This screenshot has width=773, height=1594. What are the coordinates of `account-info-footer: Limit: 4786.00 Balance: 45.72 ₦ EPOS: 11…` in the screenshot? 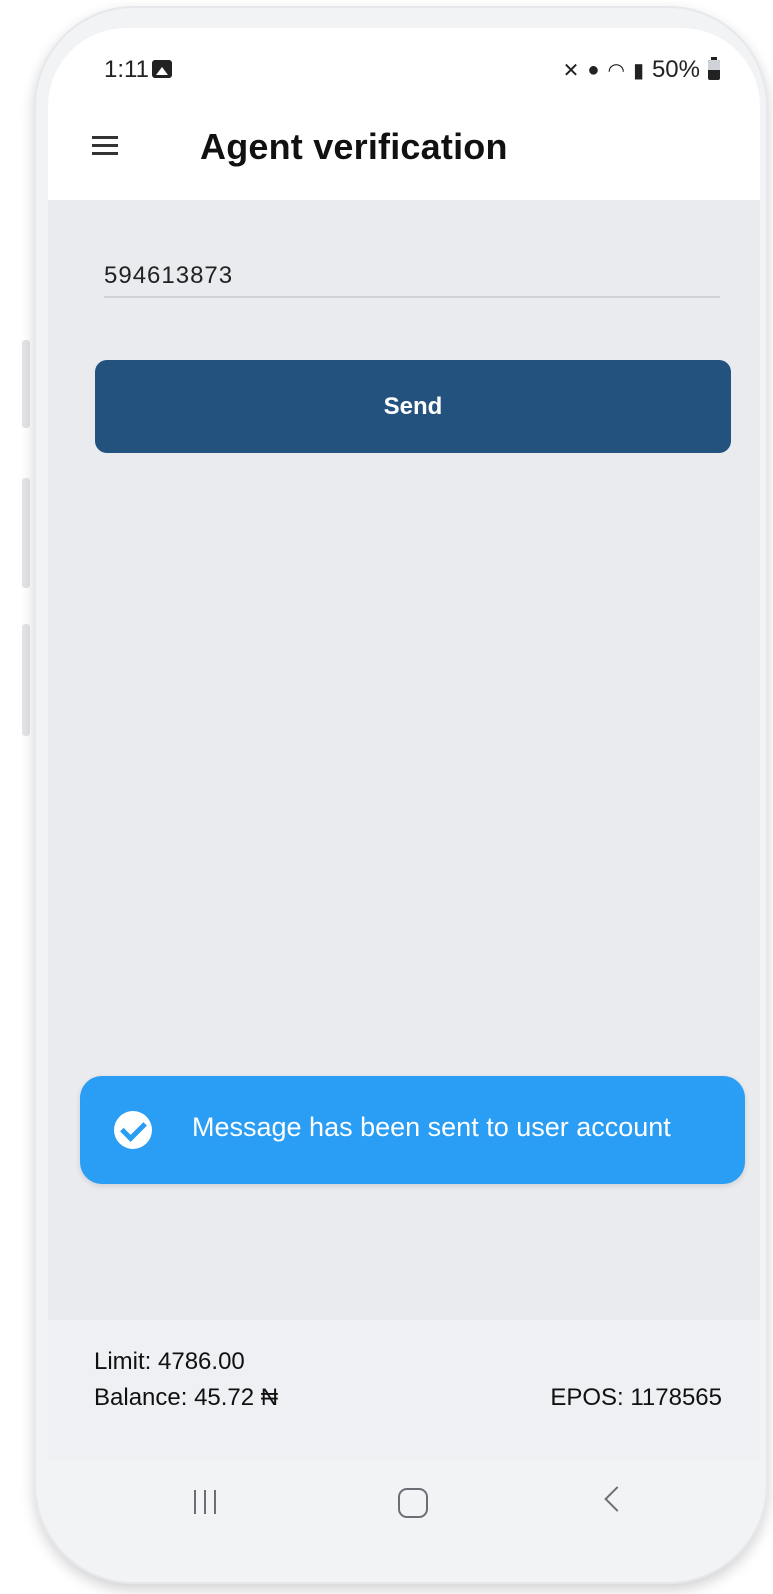 It's located at (404, 1390).